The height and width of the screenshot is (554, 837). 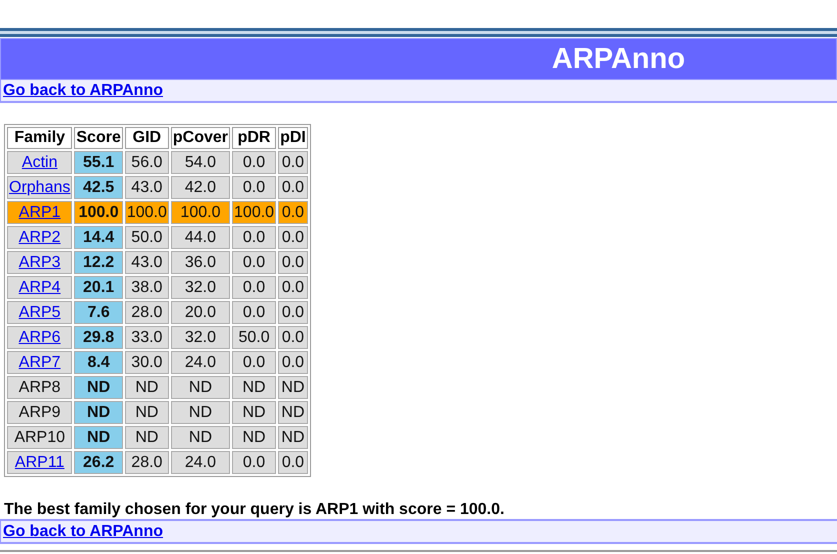 What do you see at coordinates (254, 138) in the screenshot?
I see `column-header: pDR` at bounding box center [254, 138].